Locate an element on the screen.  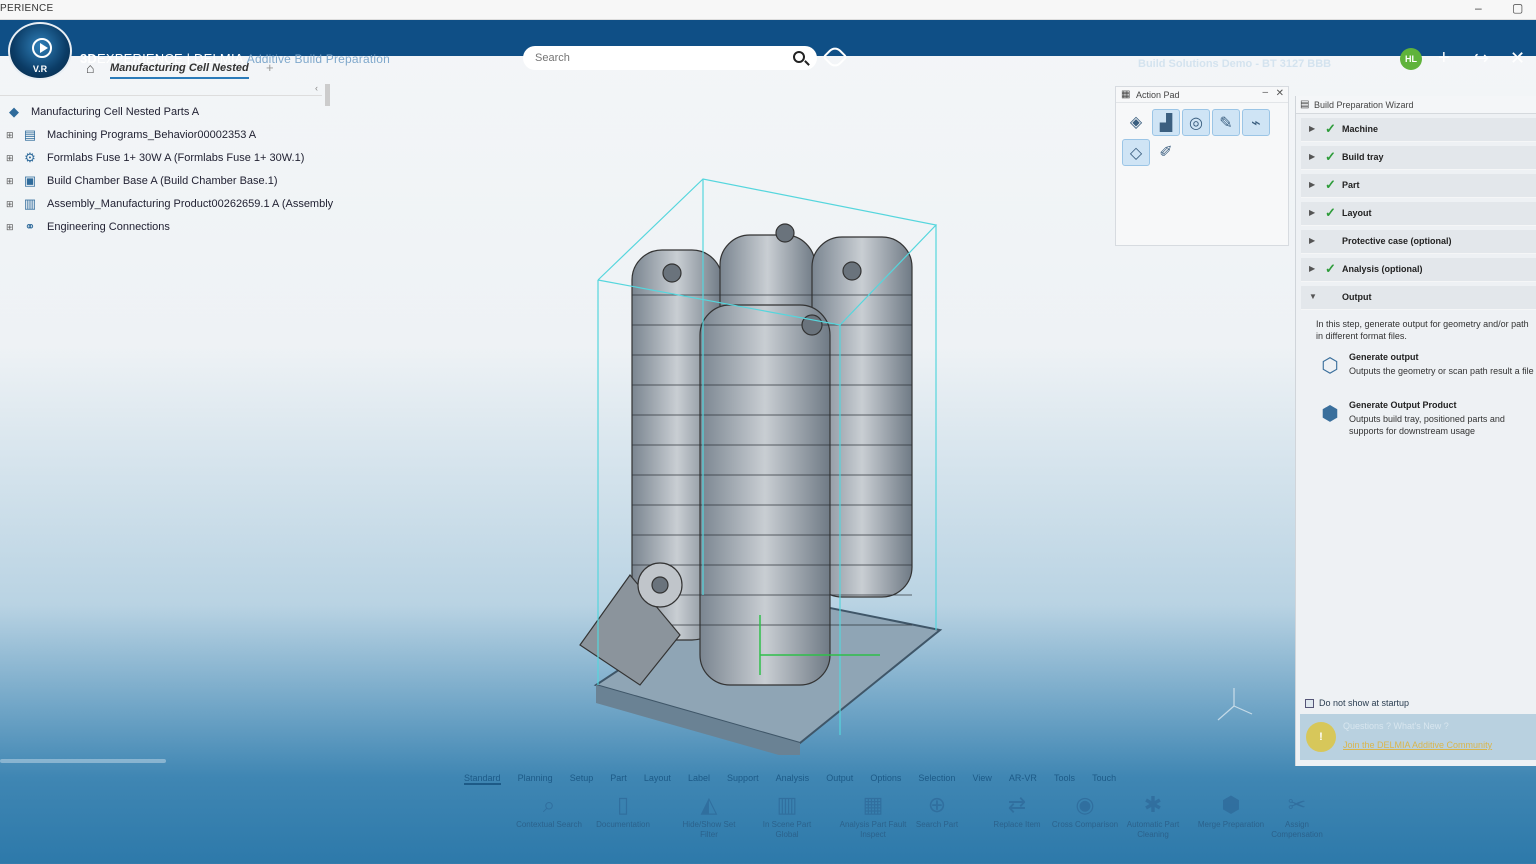
output-command-icon: ◇ is located at coordinates (1136, 152).